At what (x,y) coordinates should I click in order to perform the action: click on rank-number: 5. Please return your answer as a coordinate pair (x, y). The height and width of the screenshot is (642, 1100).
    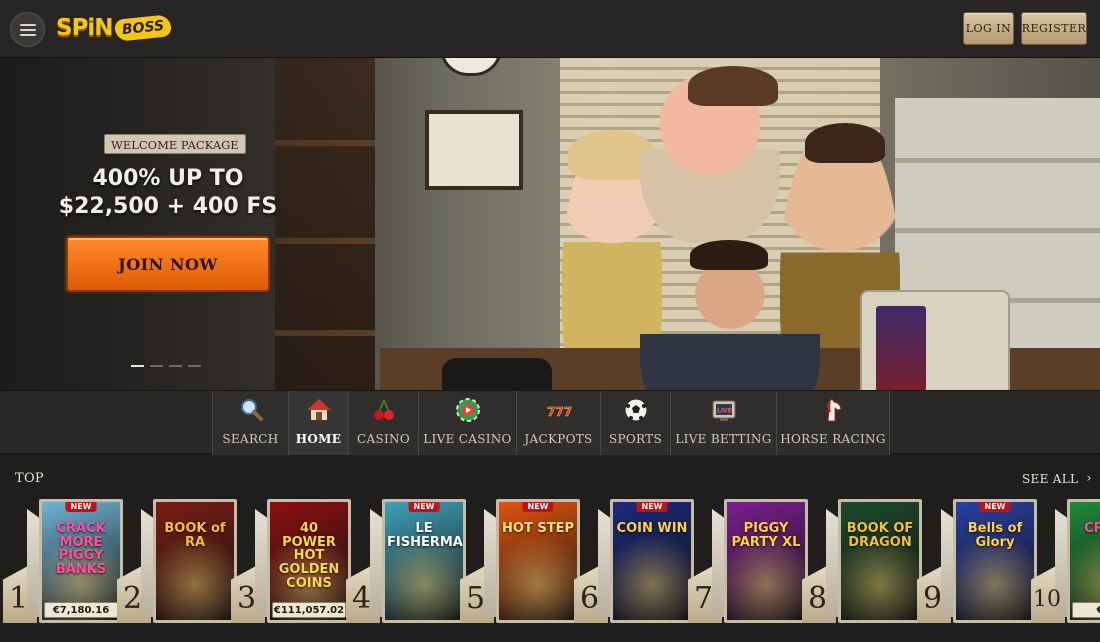
    Looking at the image, I should click on (476, 598).